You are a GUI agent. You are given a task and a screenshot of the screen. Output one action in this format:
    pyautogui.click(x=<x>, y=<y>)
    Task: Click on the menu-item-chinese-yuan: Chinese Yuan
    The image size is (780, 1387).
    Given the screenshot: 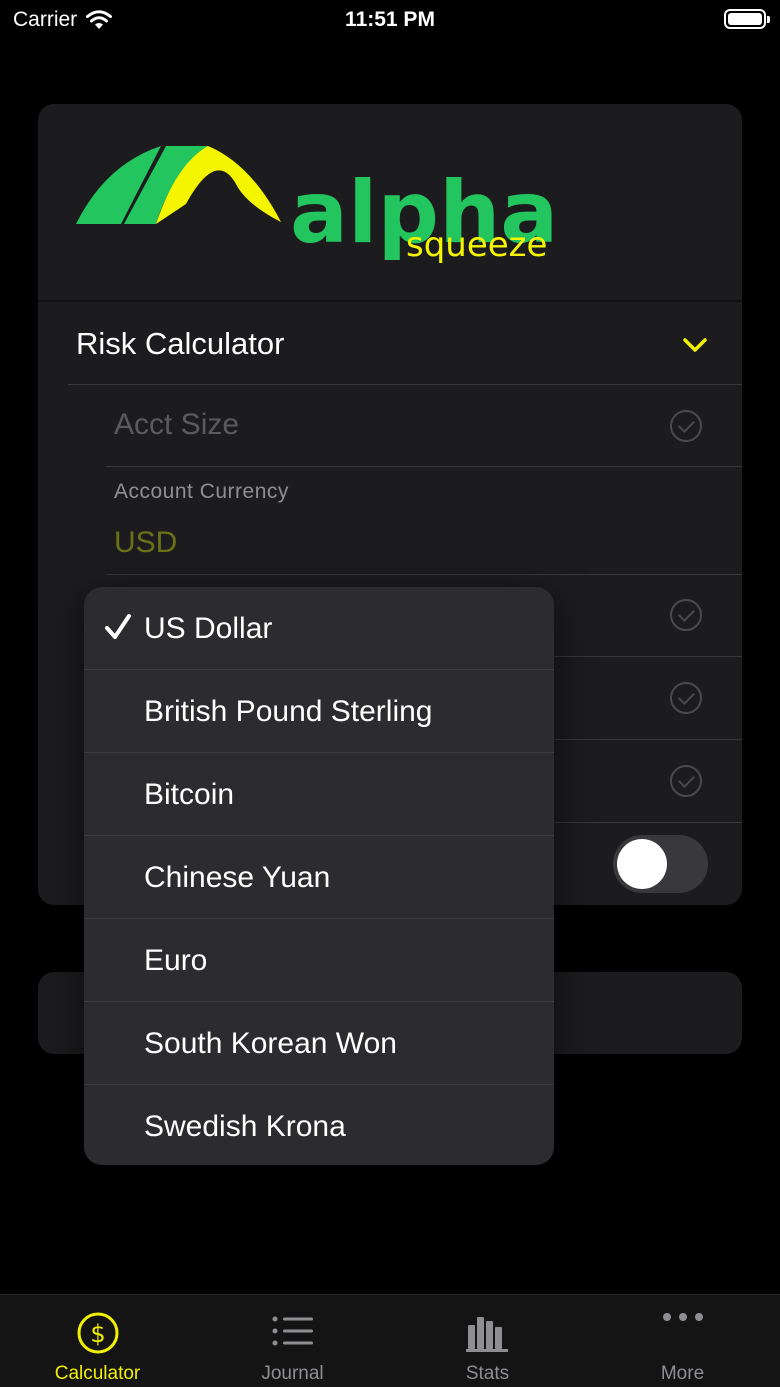 What is the action you would take?
    pyautogui.click(x=319, y=877)
    